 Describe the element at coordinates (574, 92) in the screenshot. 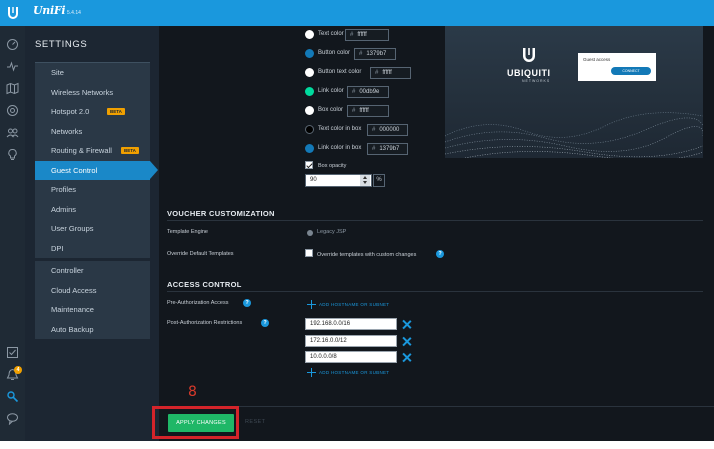

I see `portal-preview: UBIQUITI NETWORKS Guest access CONNECT` at that location.